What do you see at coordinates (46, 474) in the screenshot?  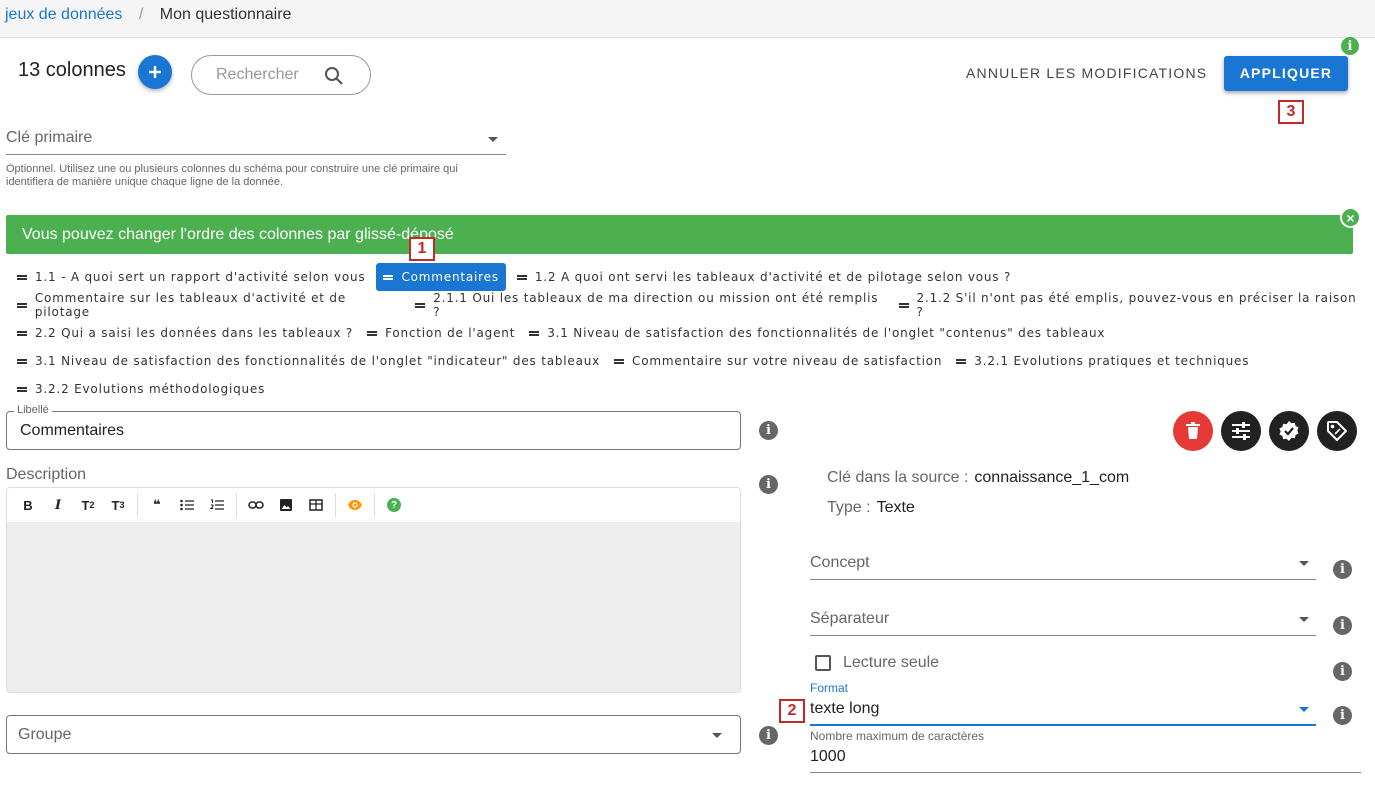 I see `description-label: Description` at bounding box center [46, 474].